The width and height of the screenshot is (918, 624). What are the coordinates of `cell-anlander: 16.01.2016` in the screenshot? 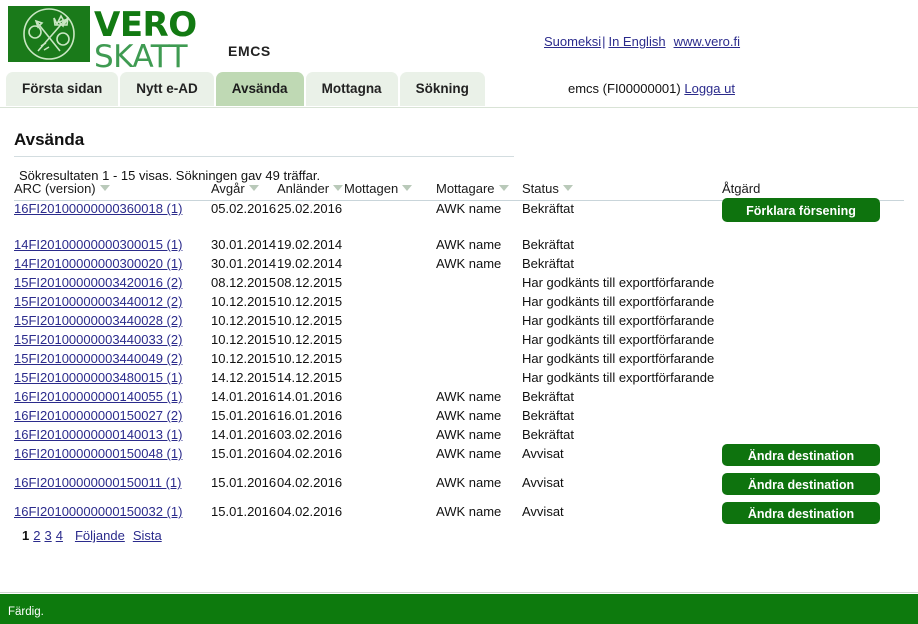 It's located at (310, 415).